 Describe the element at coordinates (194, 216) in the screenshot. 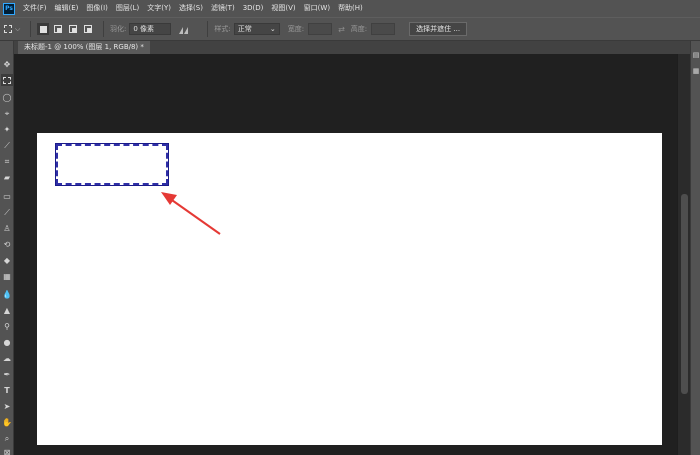

I see `annotation-arrow-shaft` at that location.